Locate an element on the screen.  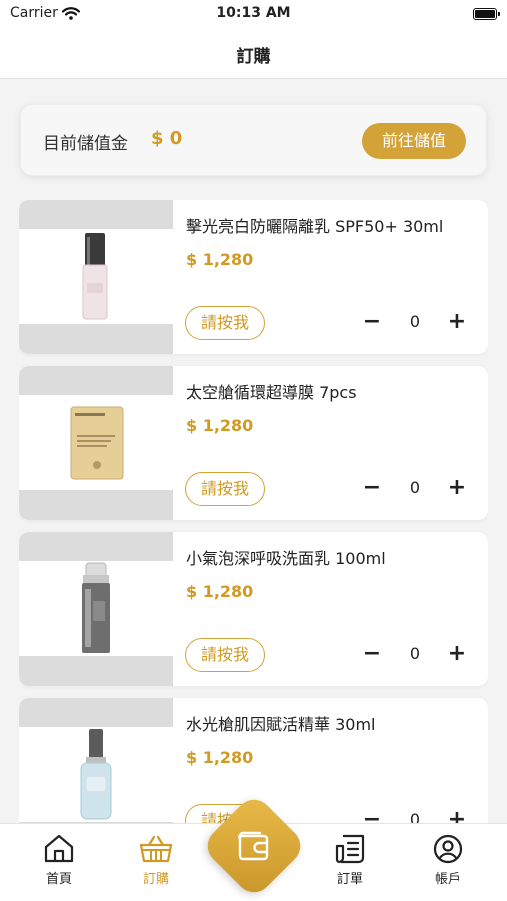
basket-icon is located at coordinates (156, 849).